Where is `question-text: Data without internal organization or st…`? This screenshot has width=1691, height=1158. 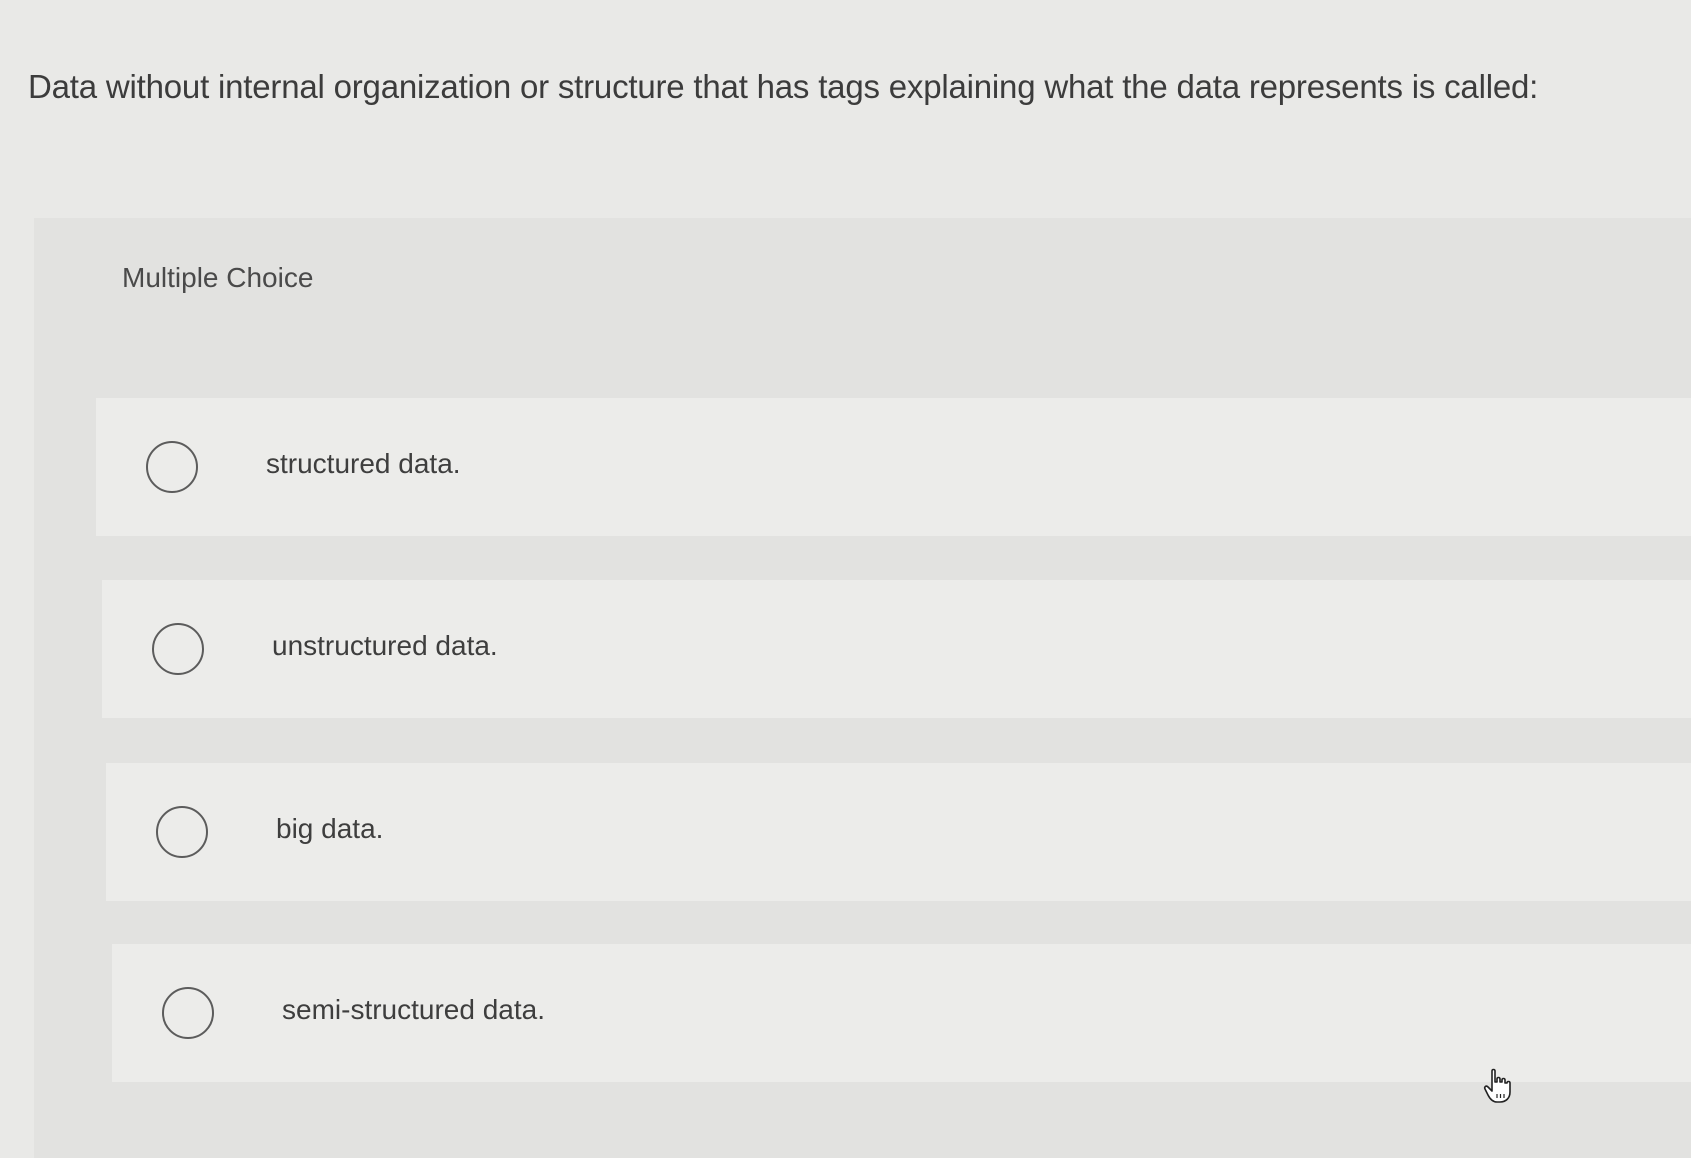
question-text: Data without internal organization or st… is located at coordinates (783, 86).